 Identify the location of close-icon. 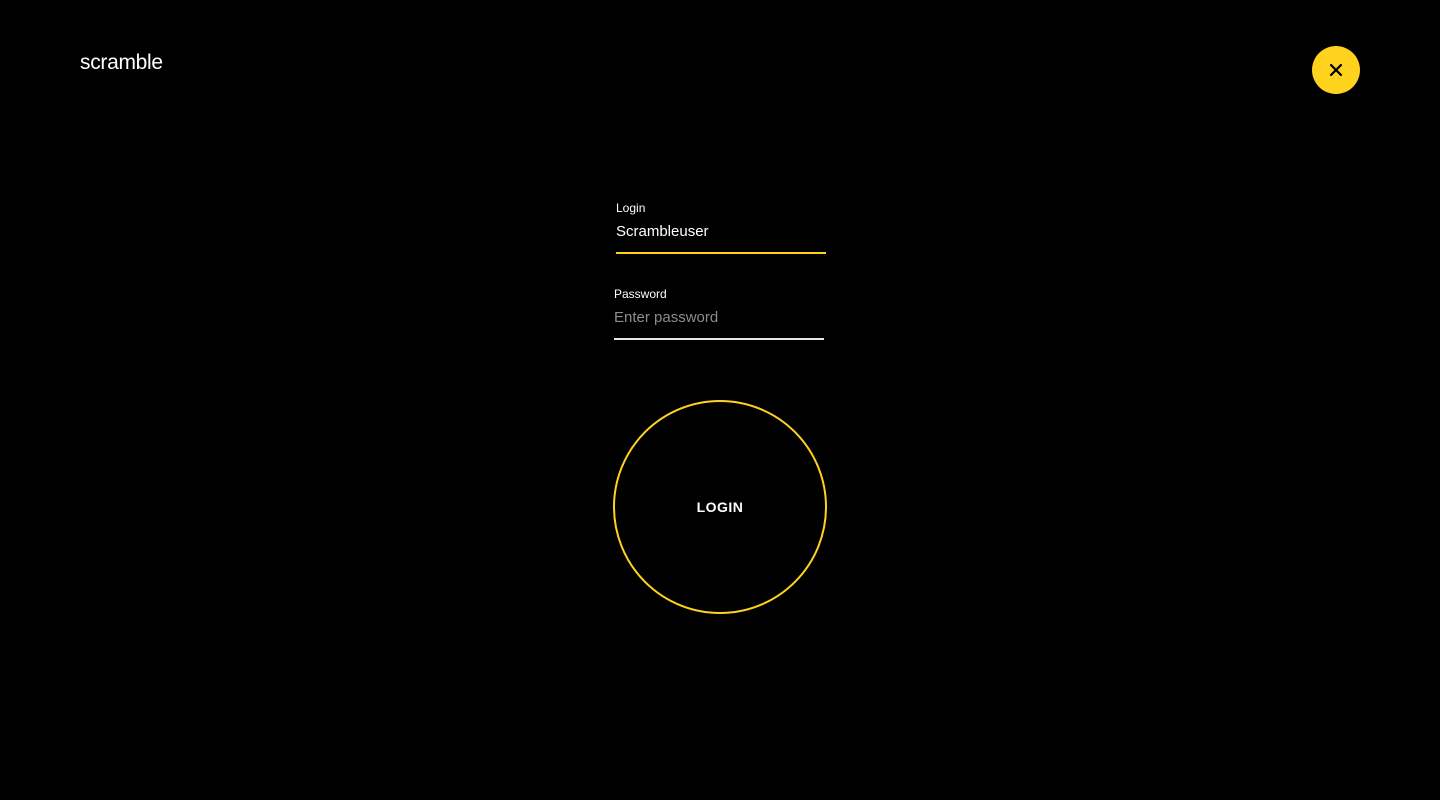
(1336, 70).